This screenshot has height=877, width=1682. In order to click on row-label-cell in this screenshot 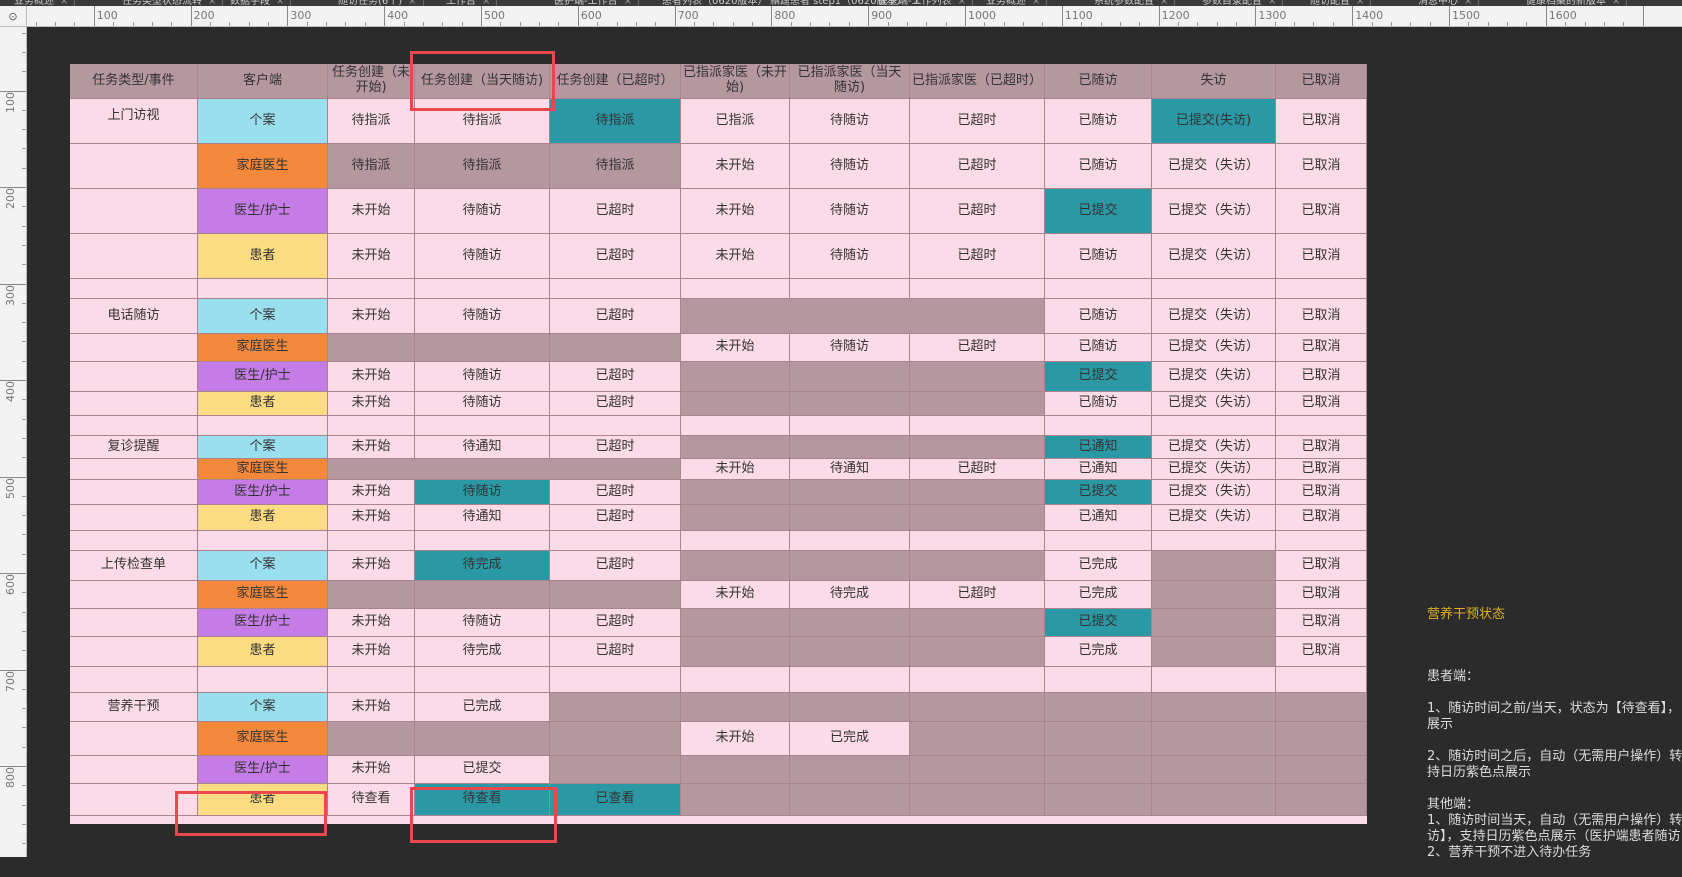, I will do `click(134, 404)`.